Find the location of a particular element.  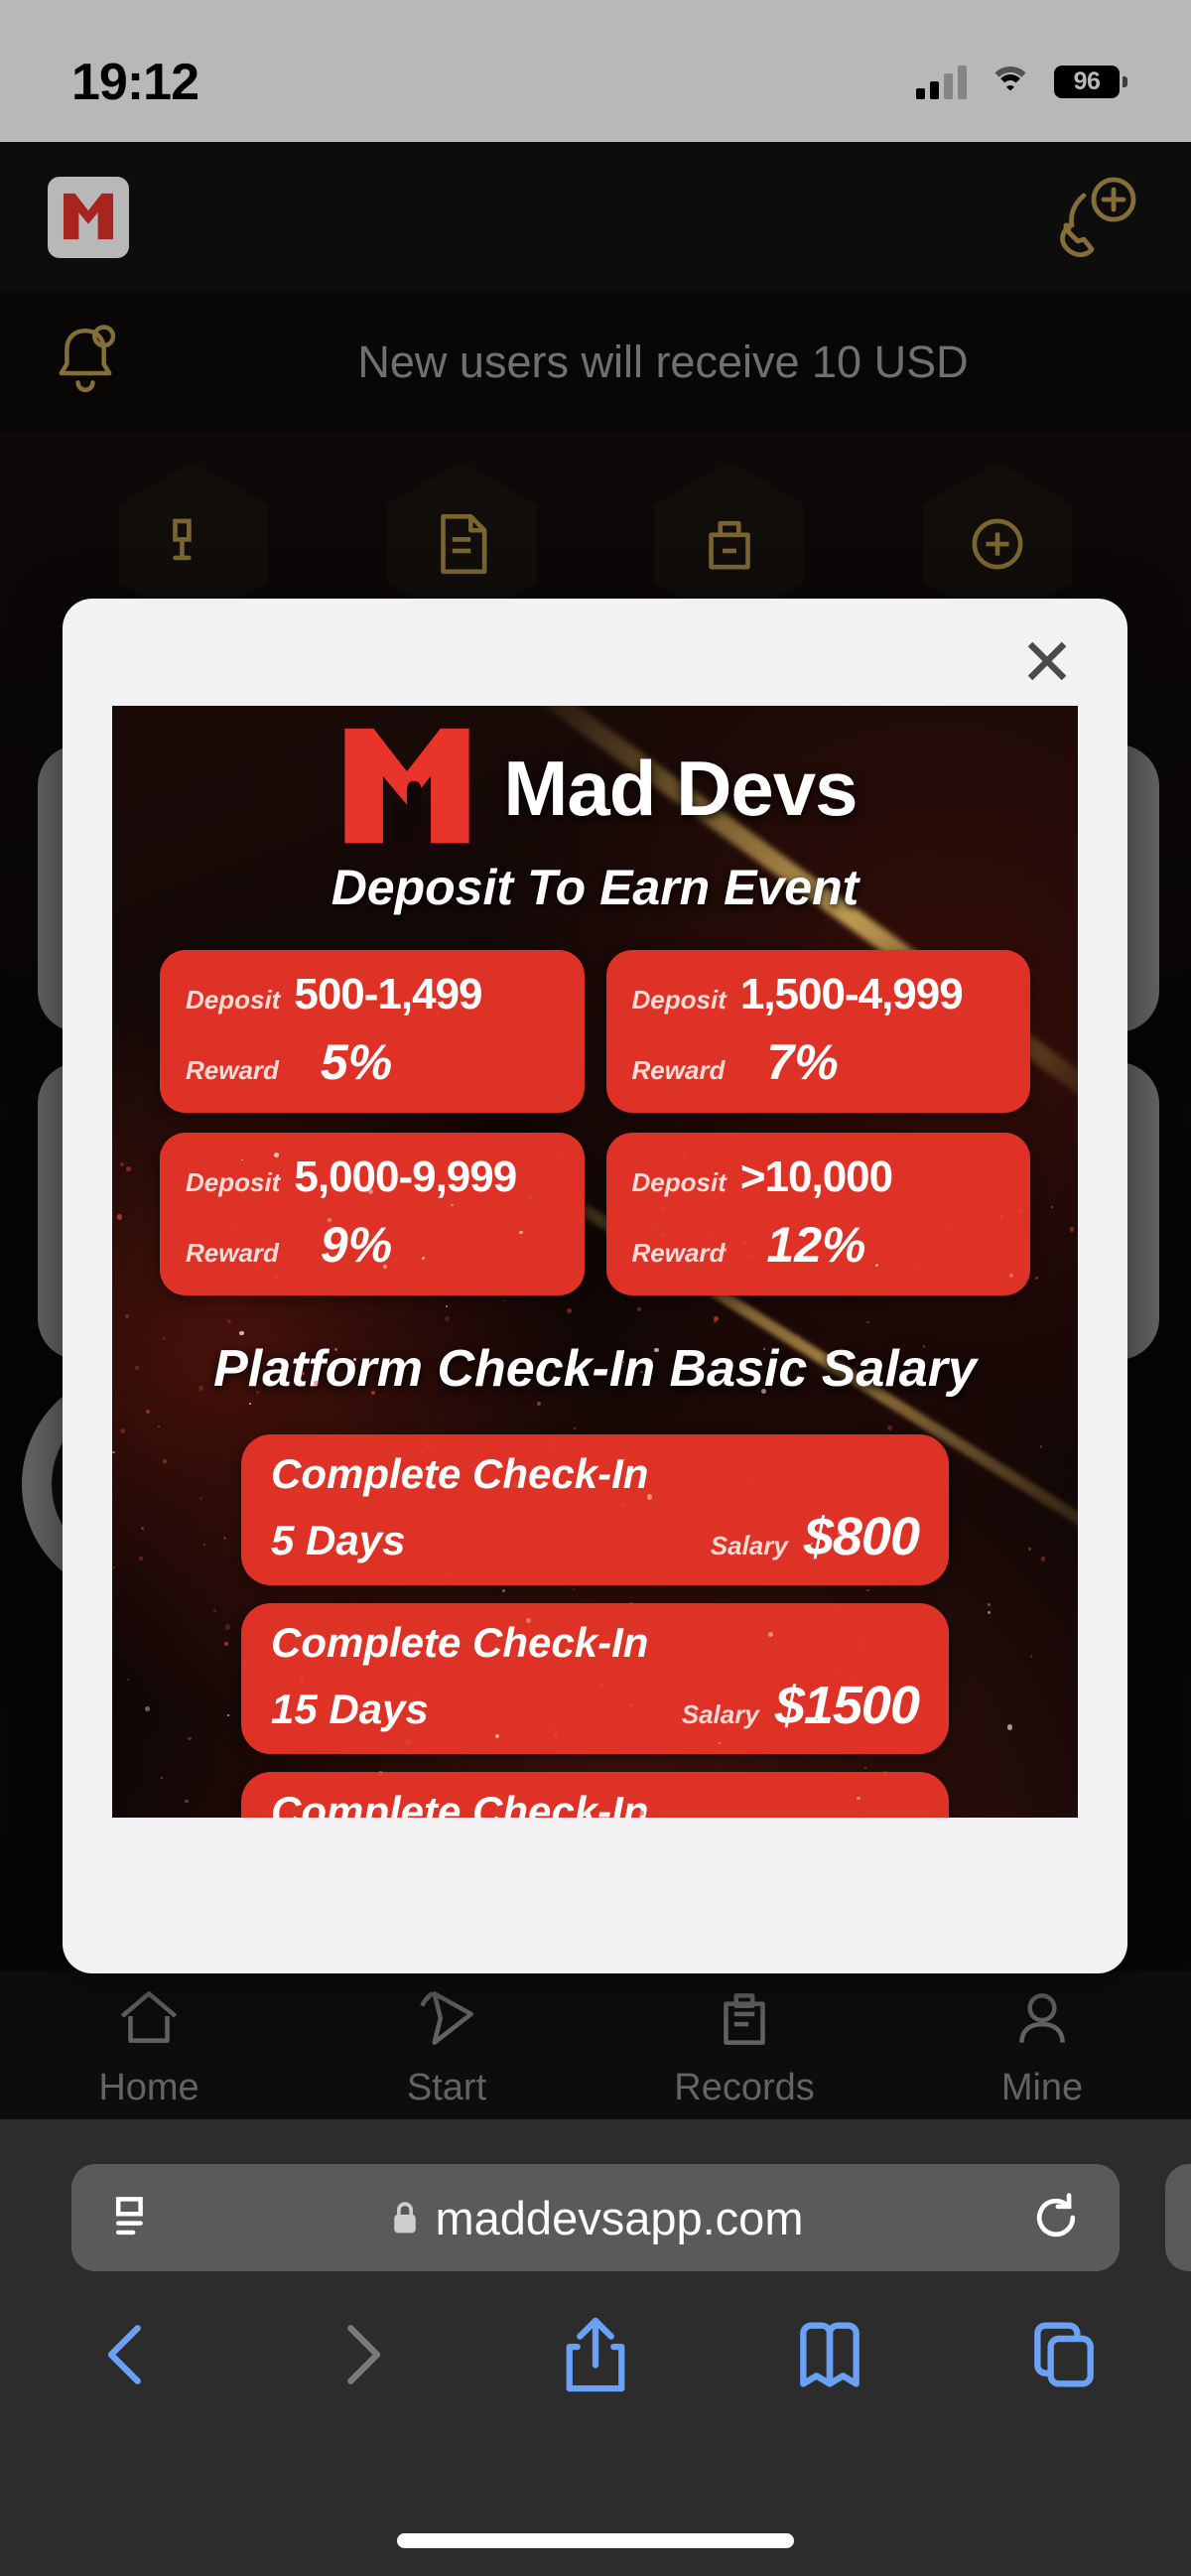

page-settings-icon is located at coordinates (142, 2217).